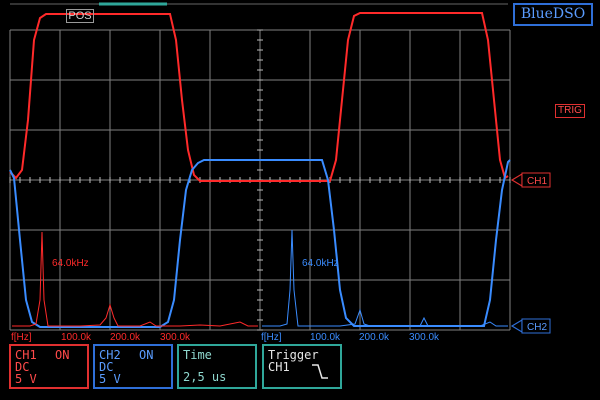 The height and width of the screenshot is (400, 600). Describe the element at coordinates (110, 379) in the screenshot. I see `ch2-panel-scale: 5 V` at that location.